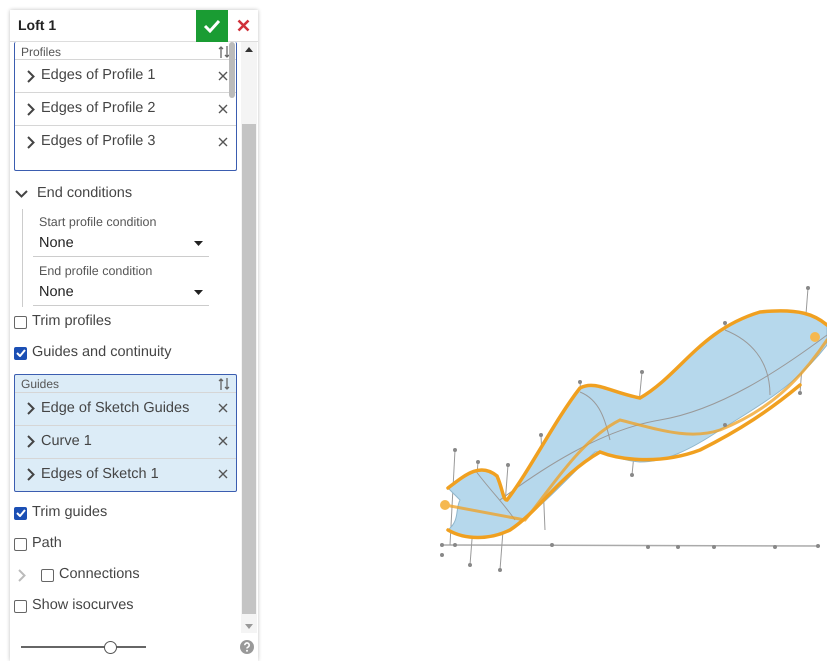 The width and height of the screenshot is (827, 661). I want to click on list-item: Edge of Sketch Guides, so click(126, 409).